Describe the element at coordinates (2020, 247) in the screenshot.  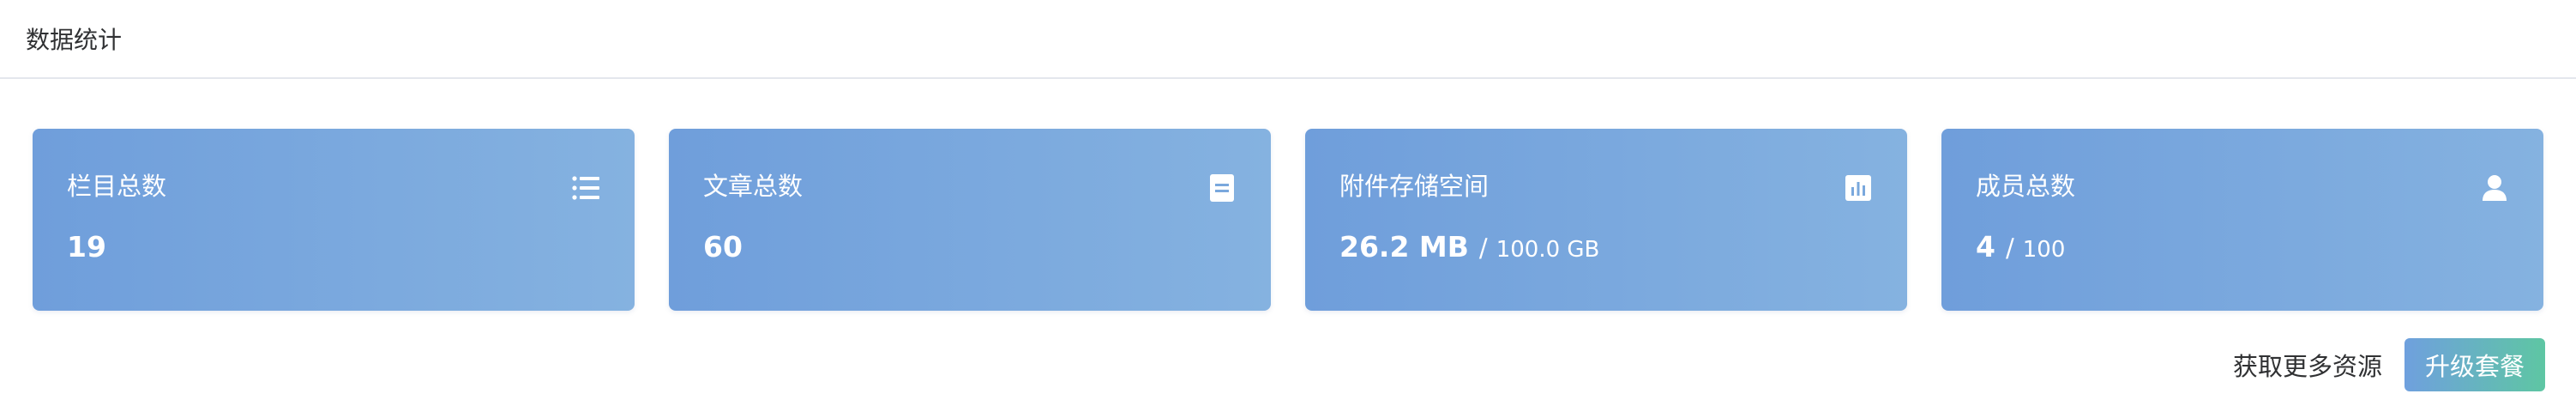
I see `stat-card-value-wrap: 4 / 100` at that location.